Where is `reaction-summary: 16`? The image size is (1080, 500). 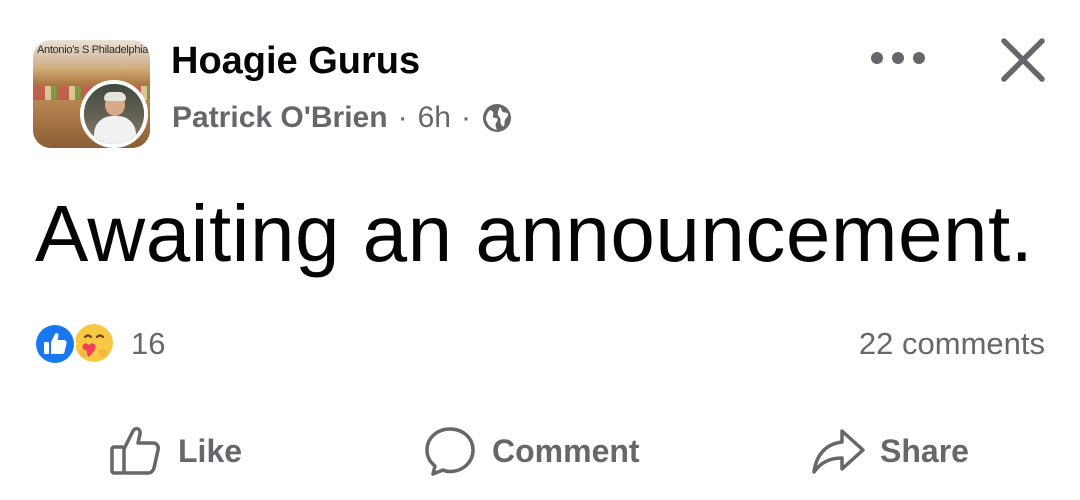
reaction-summary: 16 is located at coordinates (99, 344).